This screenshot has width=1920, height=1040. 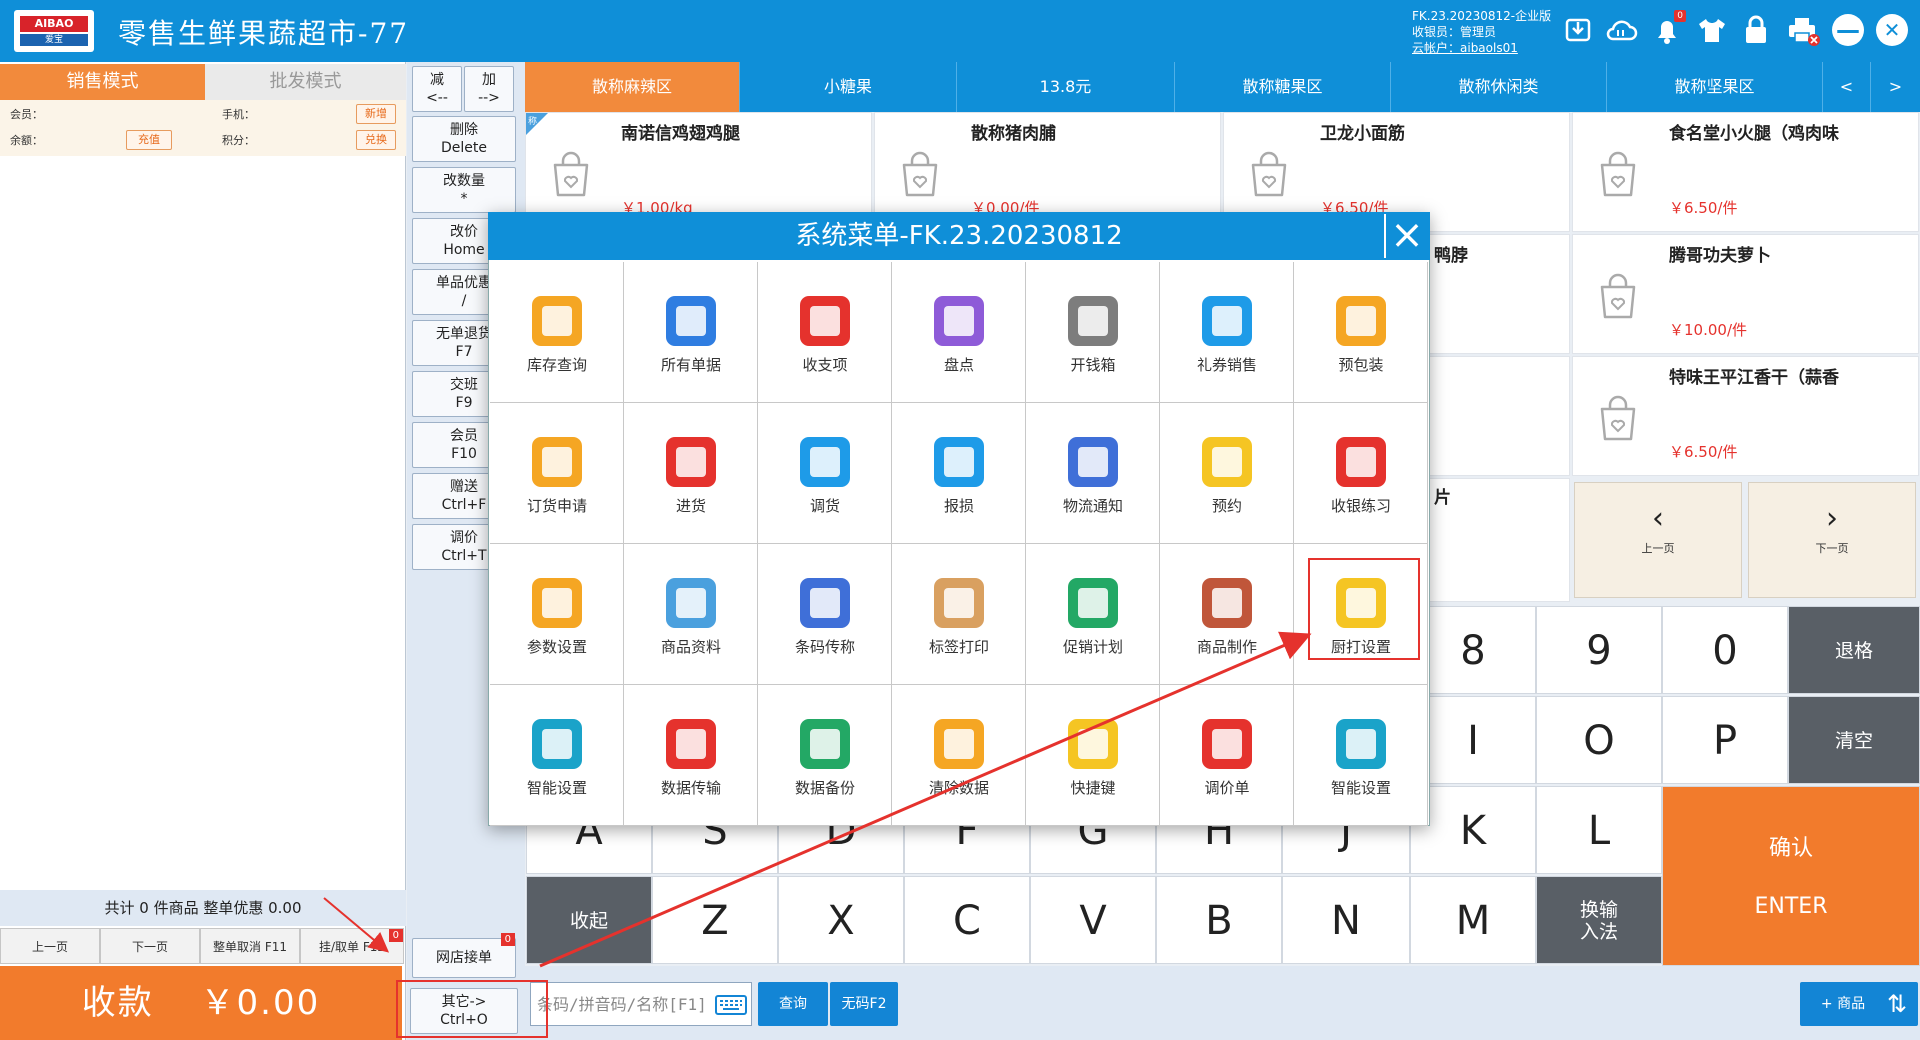 I want to click on category-prev-button: <, so click(x=1847, y=87).